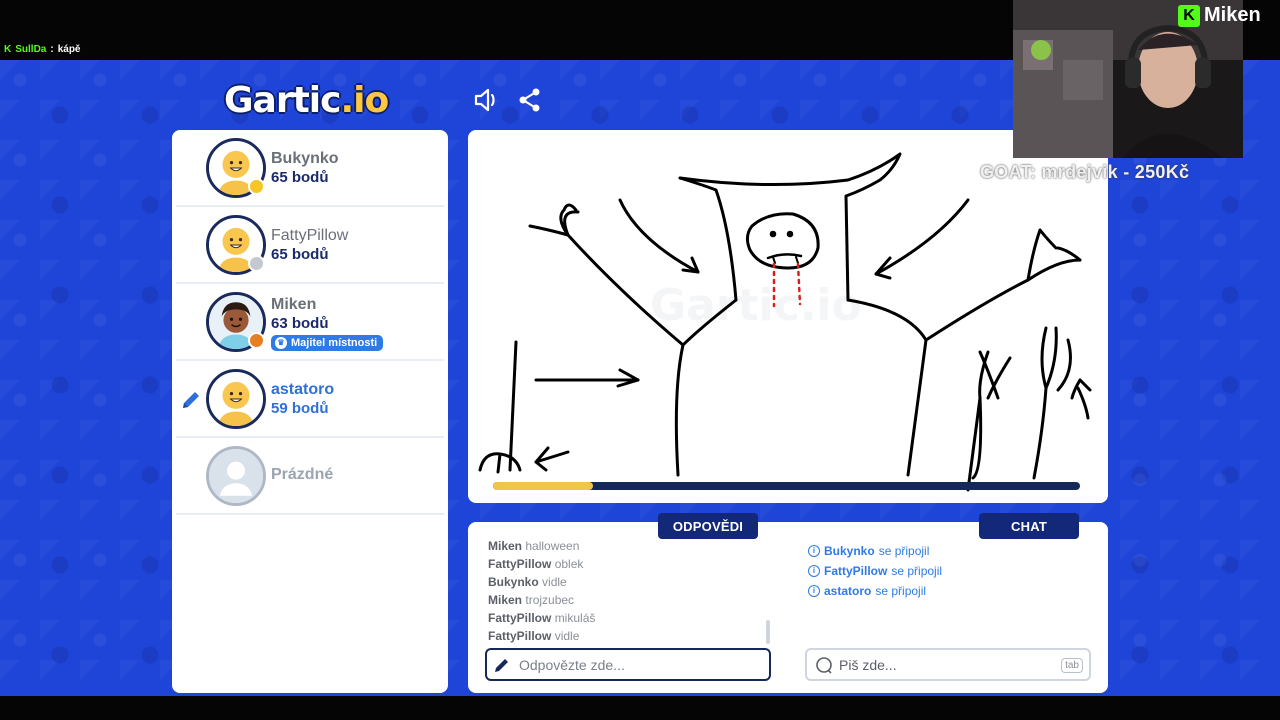 The width and height of the screenshot is (1280, 720). I want to click on player-name: astatoro, so click(303, 389).